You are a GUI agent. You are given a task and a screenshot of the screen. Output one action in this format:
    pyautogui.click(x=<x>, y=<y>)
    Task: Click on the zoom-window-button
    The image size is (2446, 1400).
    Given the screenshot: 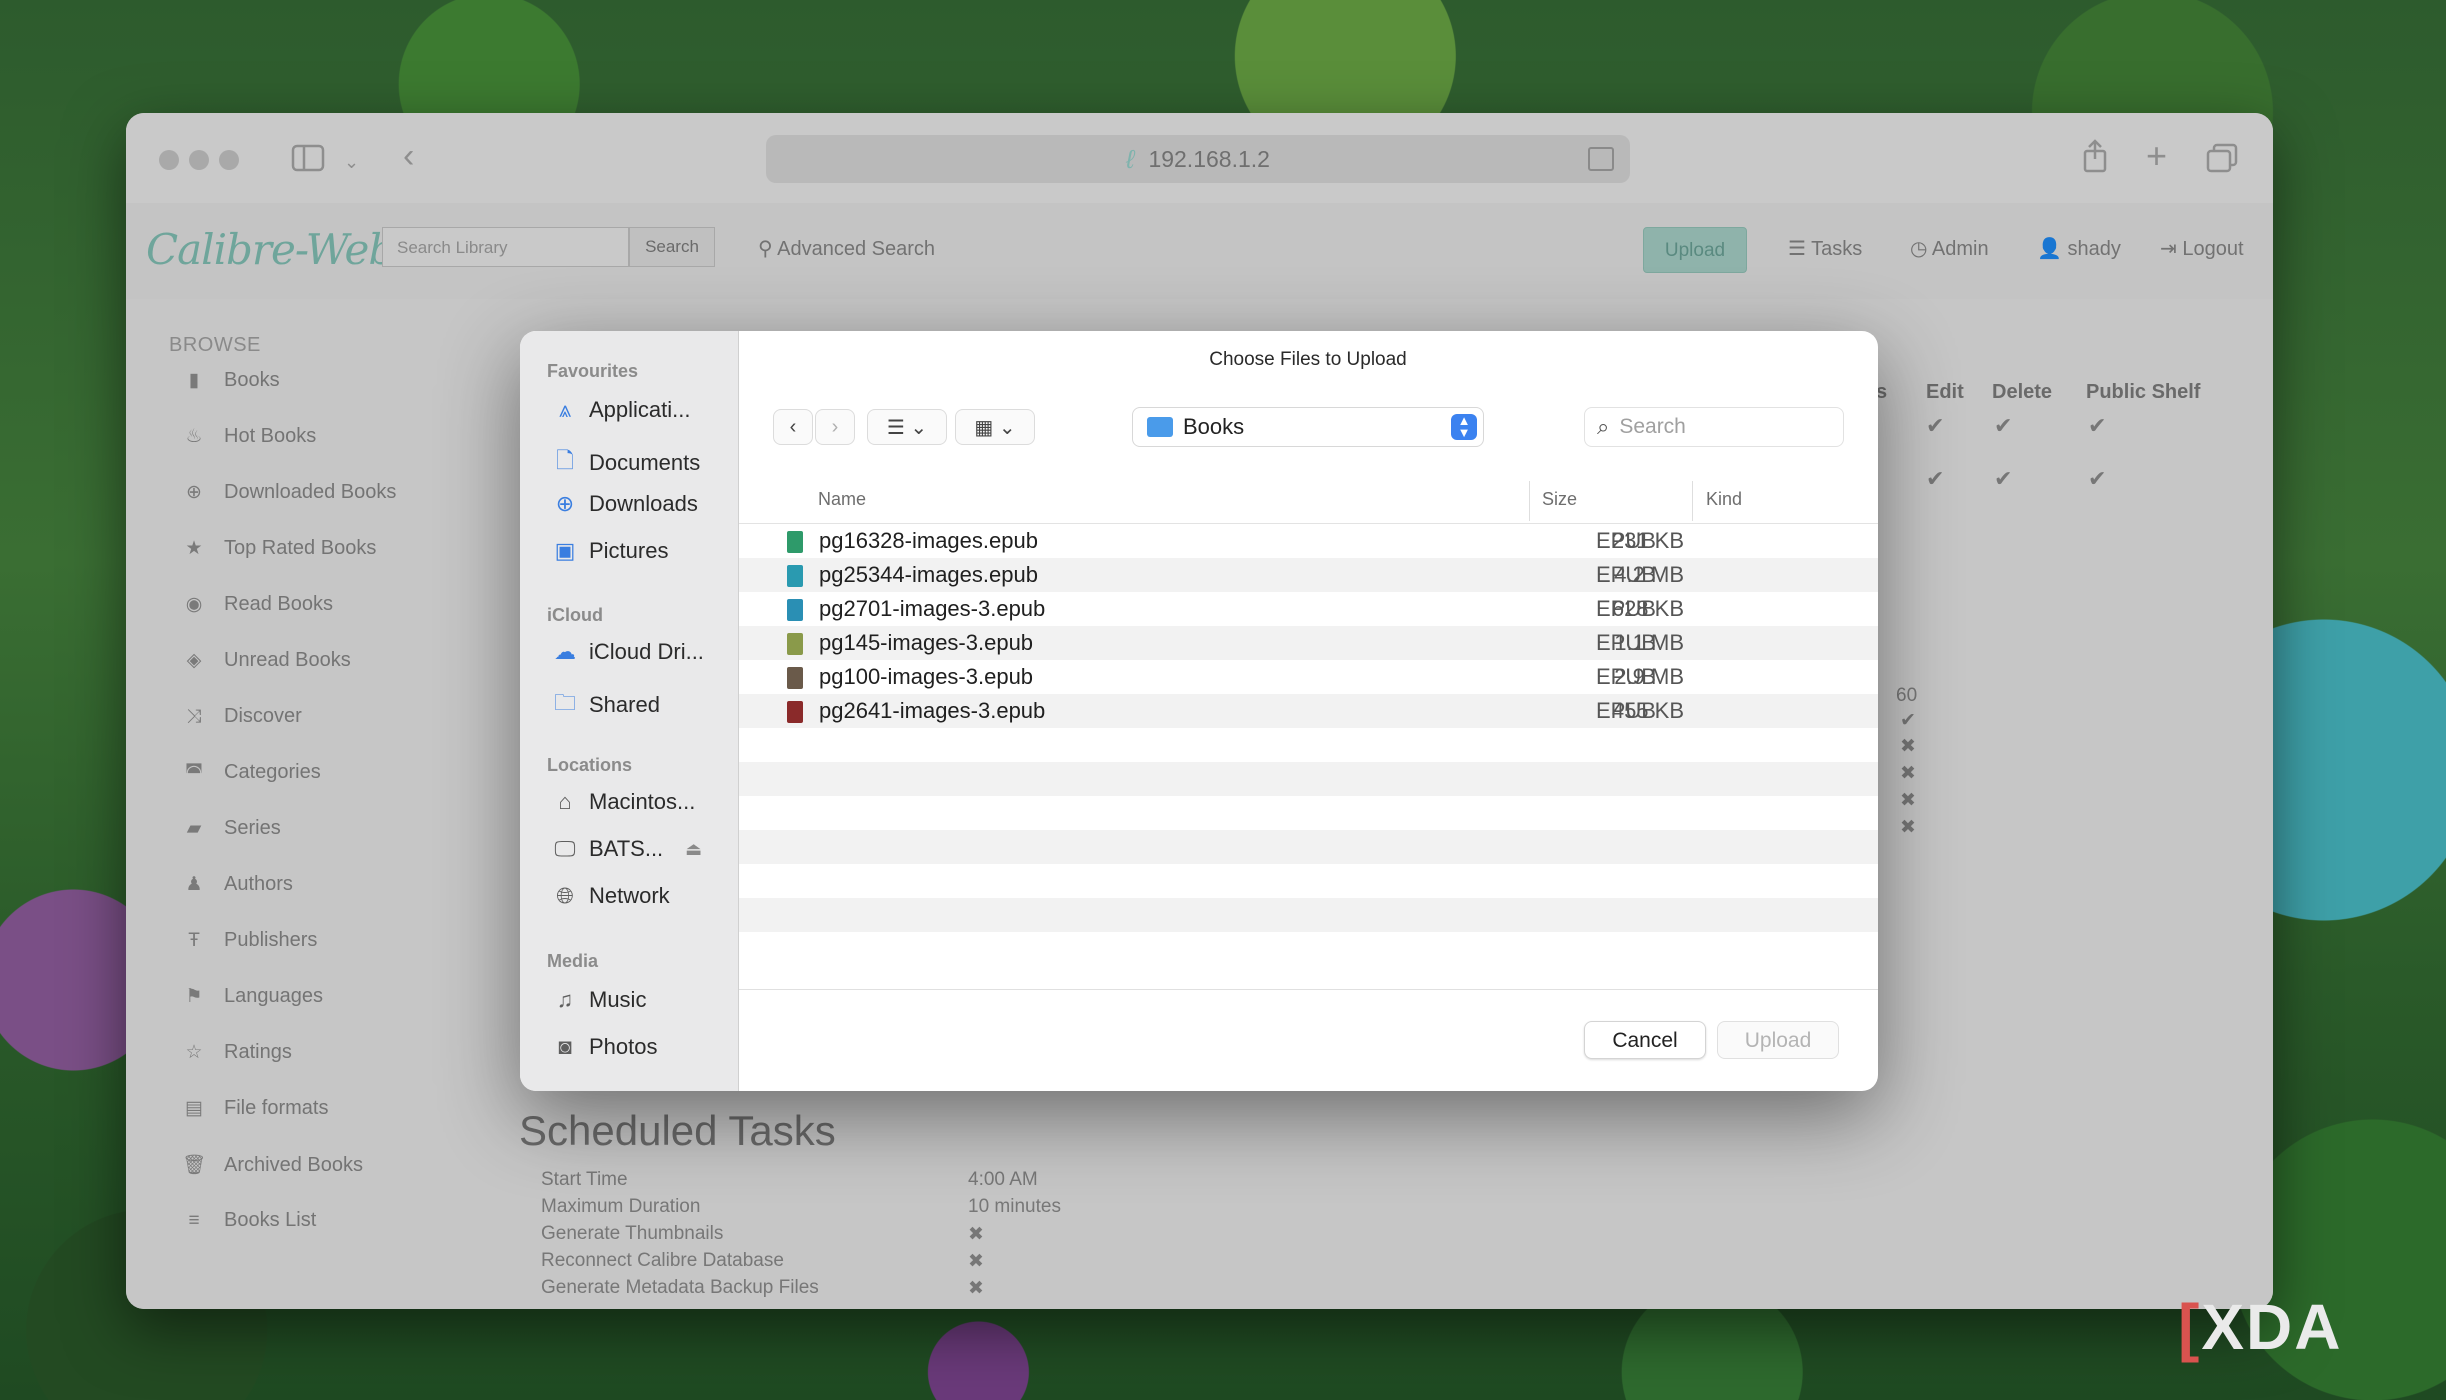 What is the action you would take?
    pyautogui.click(x=229, y=160)
    